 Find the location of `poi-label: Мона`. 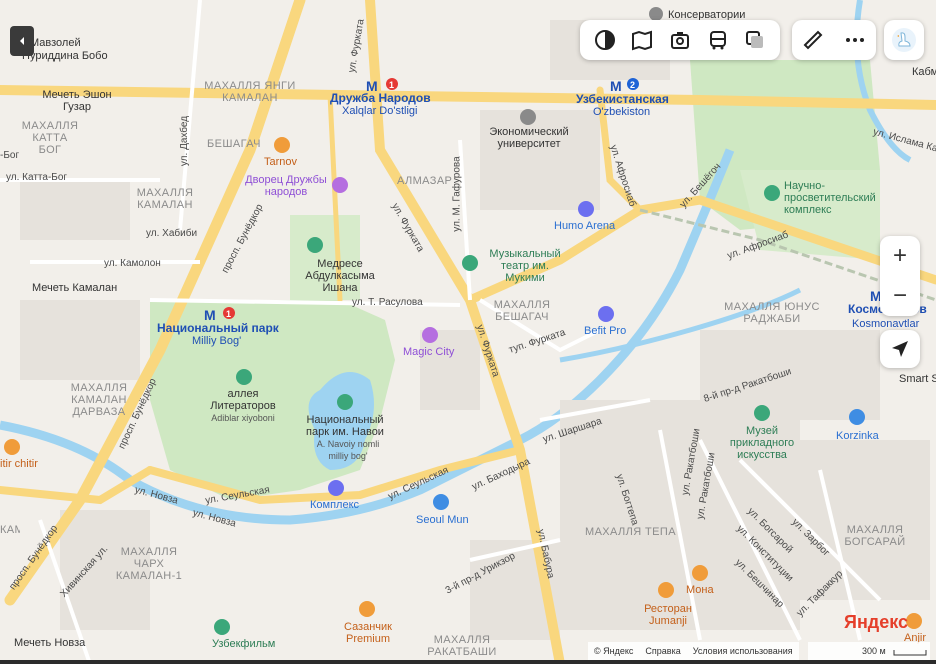

poi-label: Мона is located at coordinates (700, 590).